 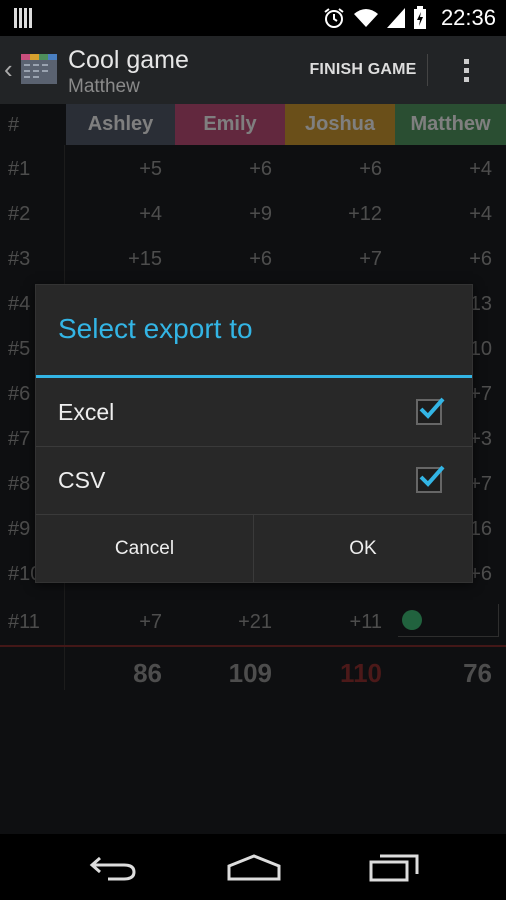 What do you see at coordinates (253, 18) in the screenshot?
I see `status-bar: 22:36` at bounding box center [253, 18].